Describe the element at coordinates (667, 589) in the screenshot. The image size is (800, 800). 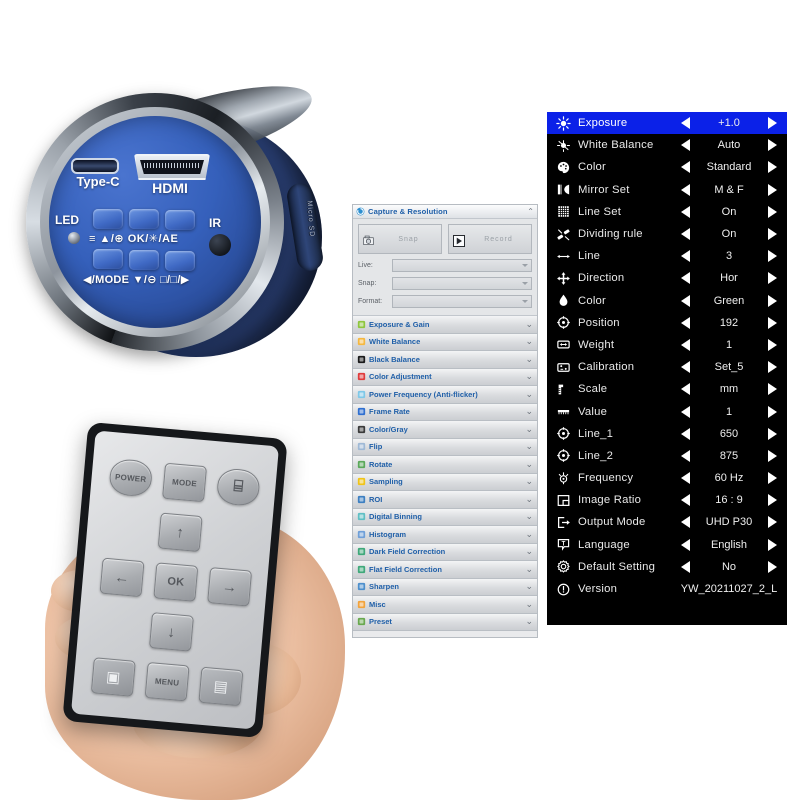
I see `osd-row-version: Version YW_20211027_2_L` at that location.